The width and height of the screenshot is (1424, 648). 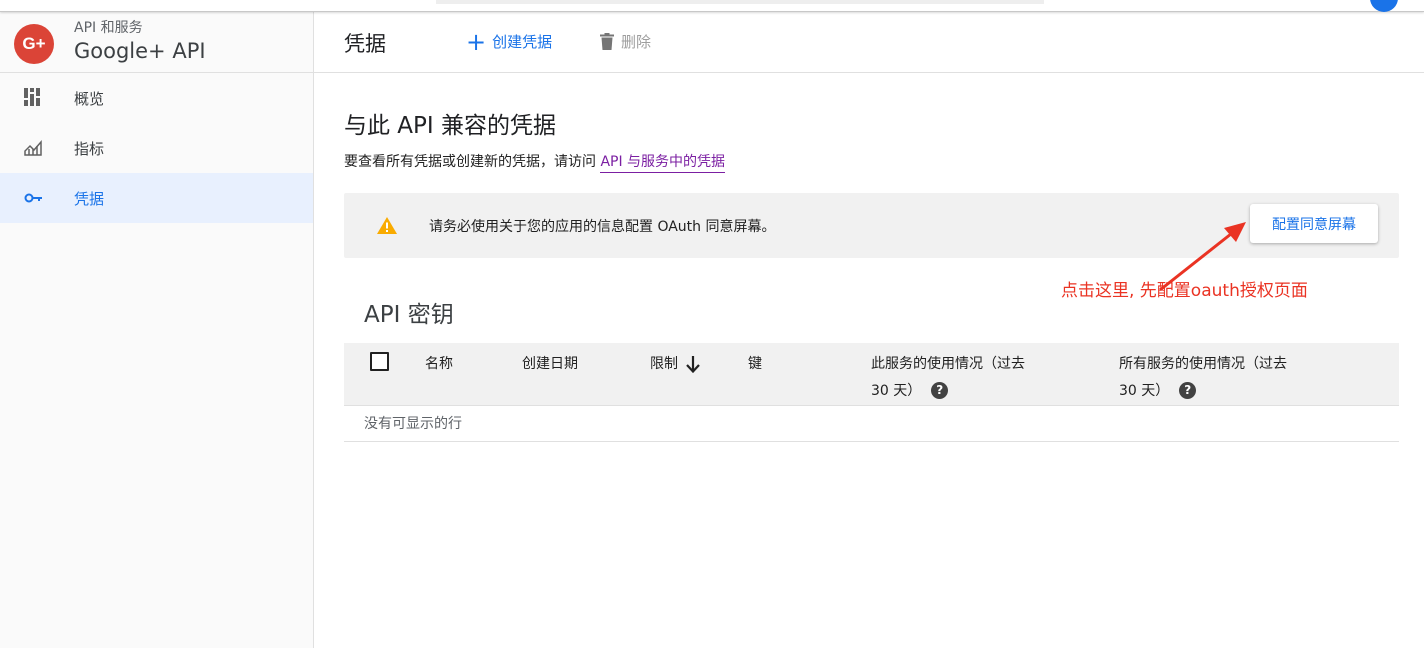 I want to click on sidebar-item-label: 凭据, so click(x=89, y=198).